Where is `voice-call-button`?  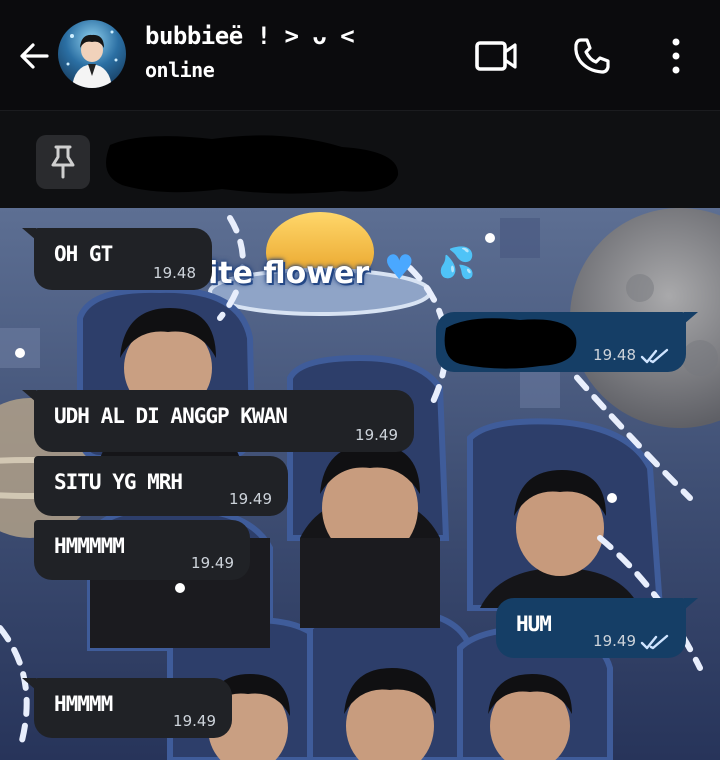
voice-call-button is located at coordinates (592, 56).